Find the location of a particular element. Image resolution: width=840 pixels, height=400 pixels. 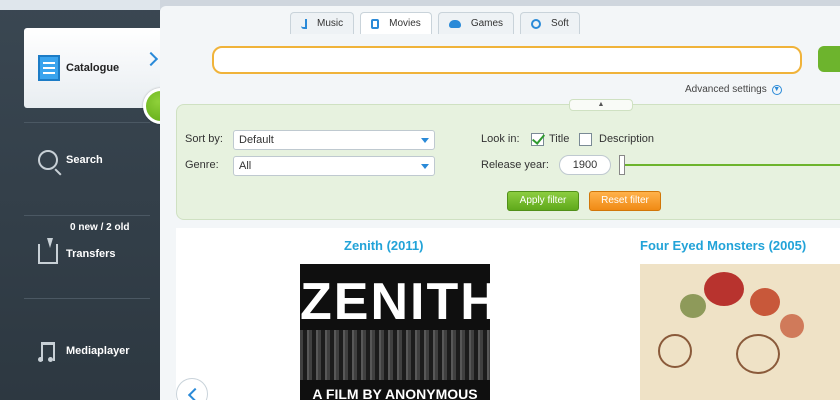

tab-games: Games is located at coordinates (476, 23).